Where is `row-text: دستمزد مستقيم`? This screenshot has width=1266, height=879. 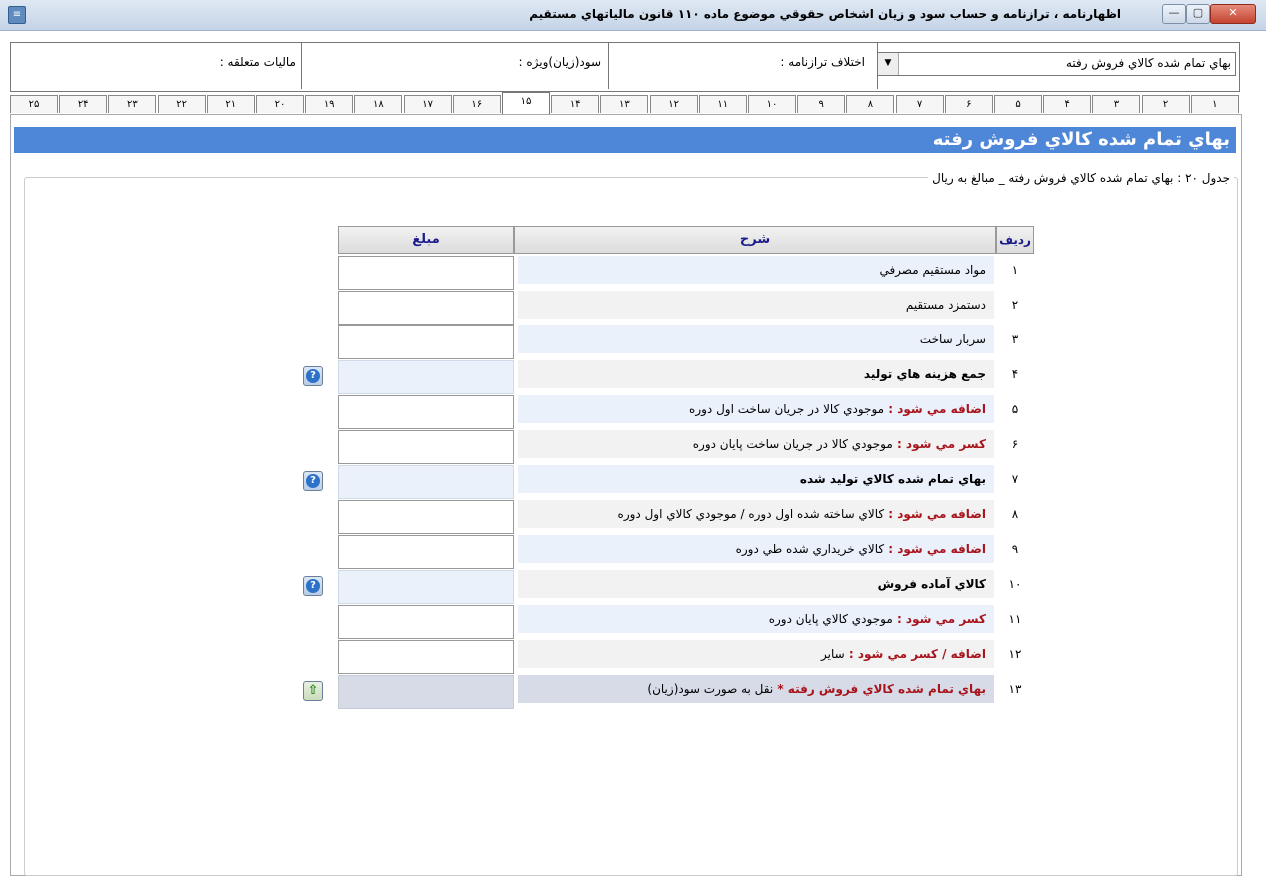 row-text: دستمزد مستقيم is located at coordinates (945, 305).